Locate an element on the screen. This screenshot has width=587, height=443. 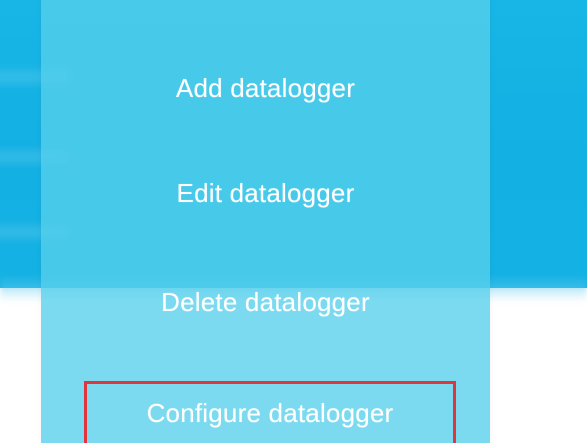
menu-item-label: Edit datalogger is located at coordinates (265, 192).